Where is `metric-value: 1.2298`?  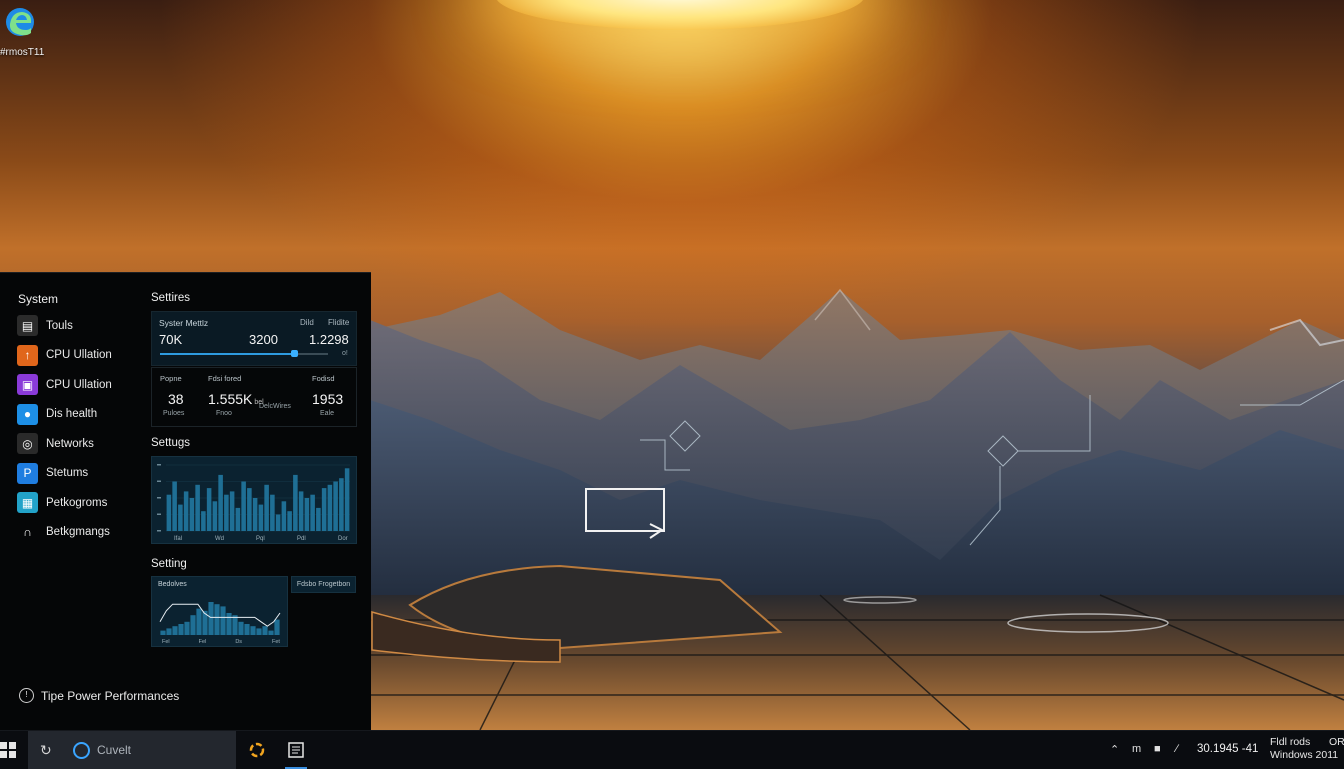 metric-value: 1.2298 is located at coordinates (329, 339).